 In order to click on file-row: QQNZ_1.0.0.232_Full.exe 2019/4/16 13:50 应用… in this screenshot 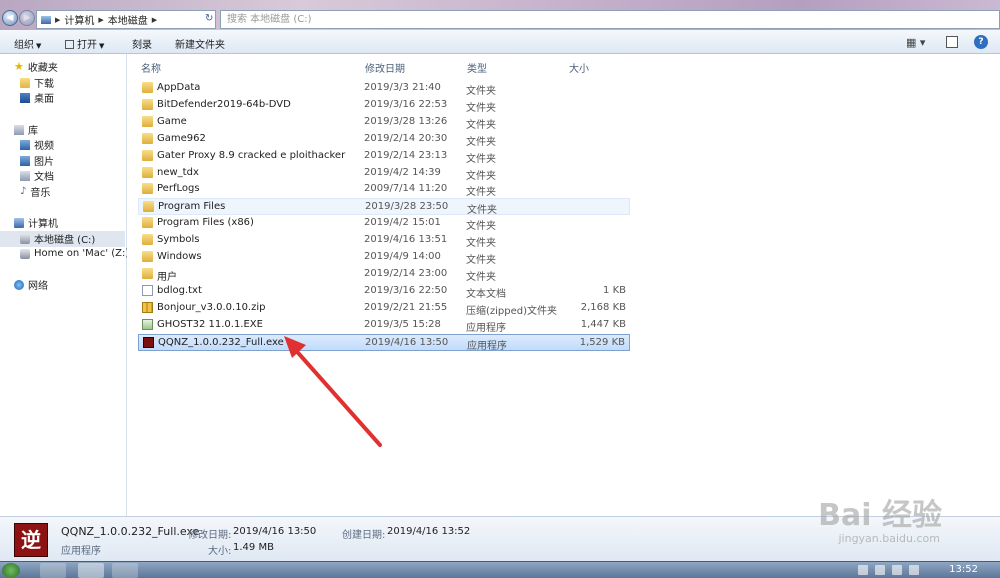, I will do `click(384, 342)`.